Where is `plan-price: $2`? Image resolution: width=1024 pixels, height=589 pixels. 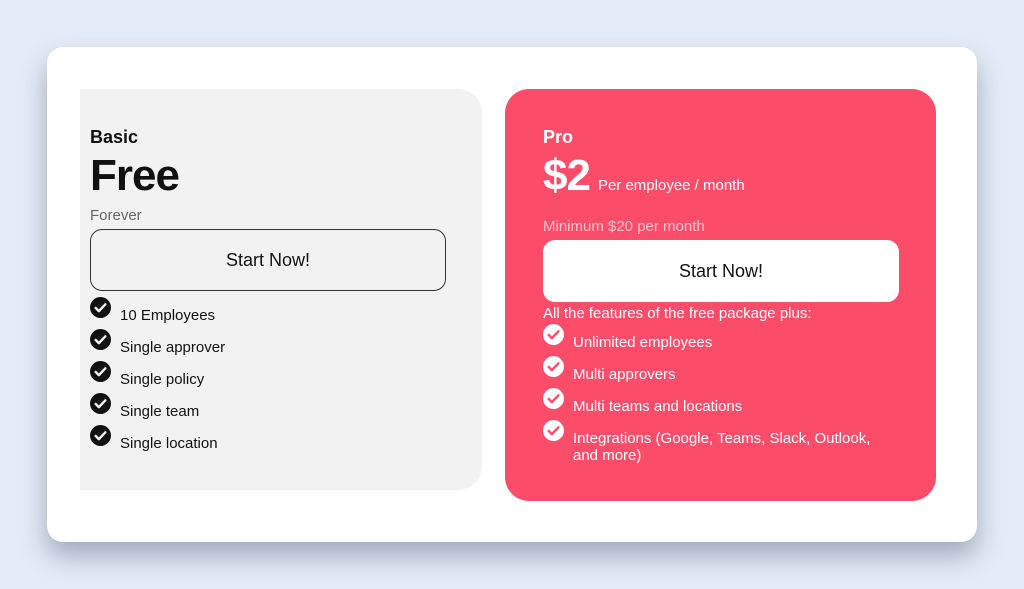
plan-price: $2 is located at coordinates (567, 175).